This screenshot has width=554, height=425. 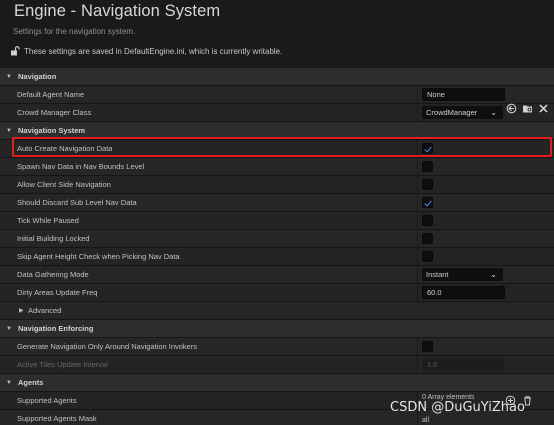 I want to click on property-label: Default Agent Name, so click(x=51, y=94).